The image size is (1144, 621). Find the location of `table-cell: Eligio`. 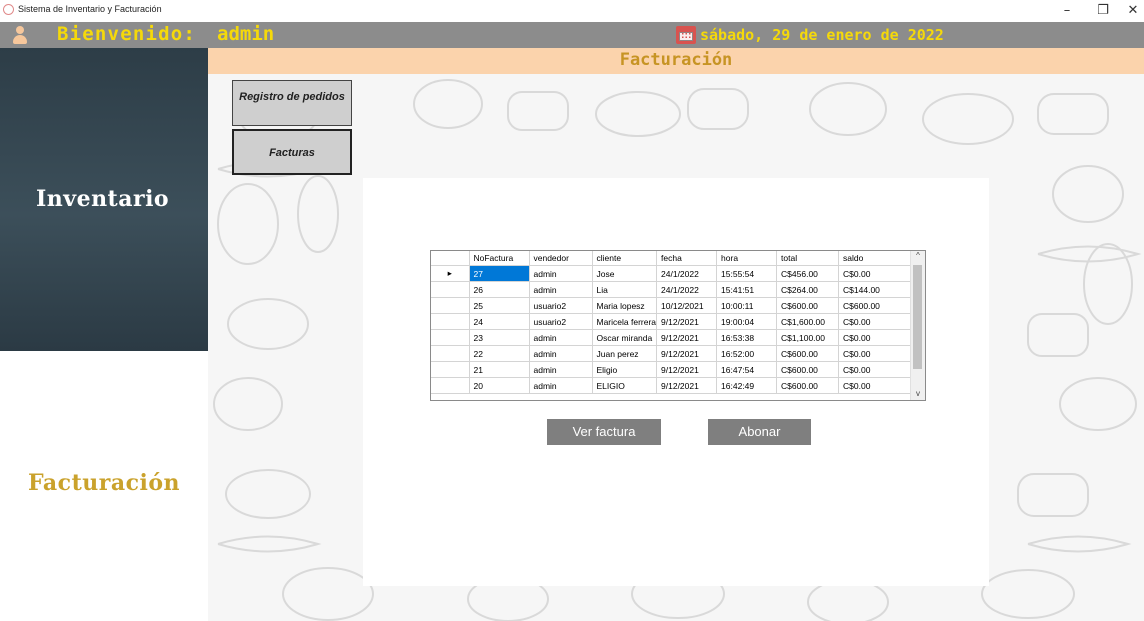

table-cell: Eligio is located at coordinates (625, 369).